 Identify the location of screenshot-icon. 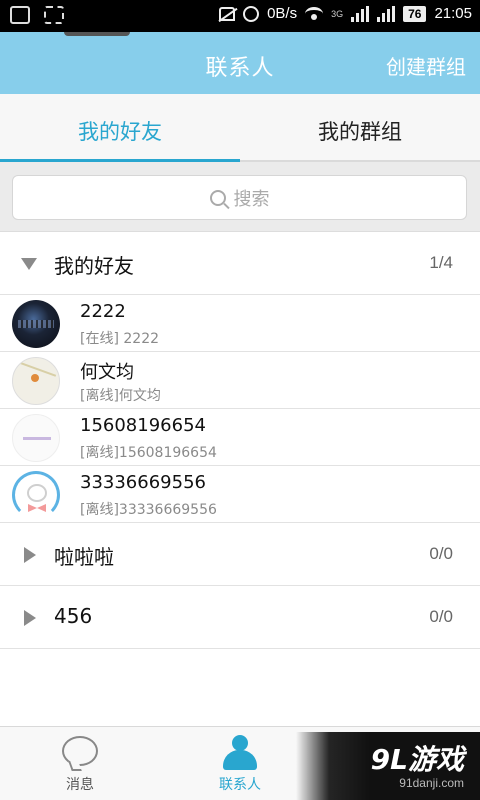
(54, 15).